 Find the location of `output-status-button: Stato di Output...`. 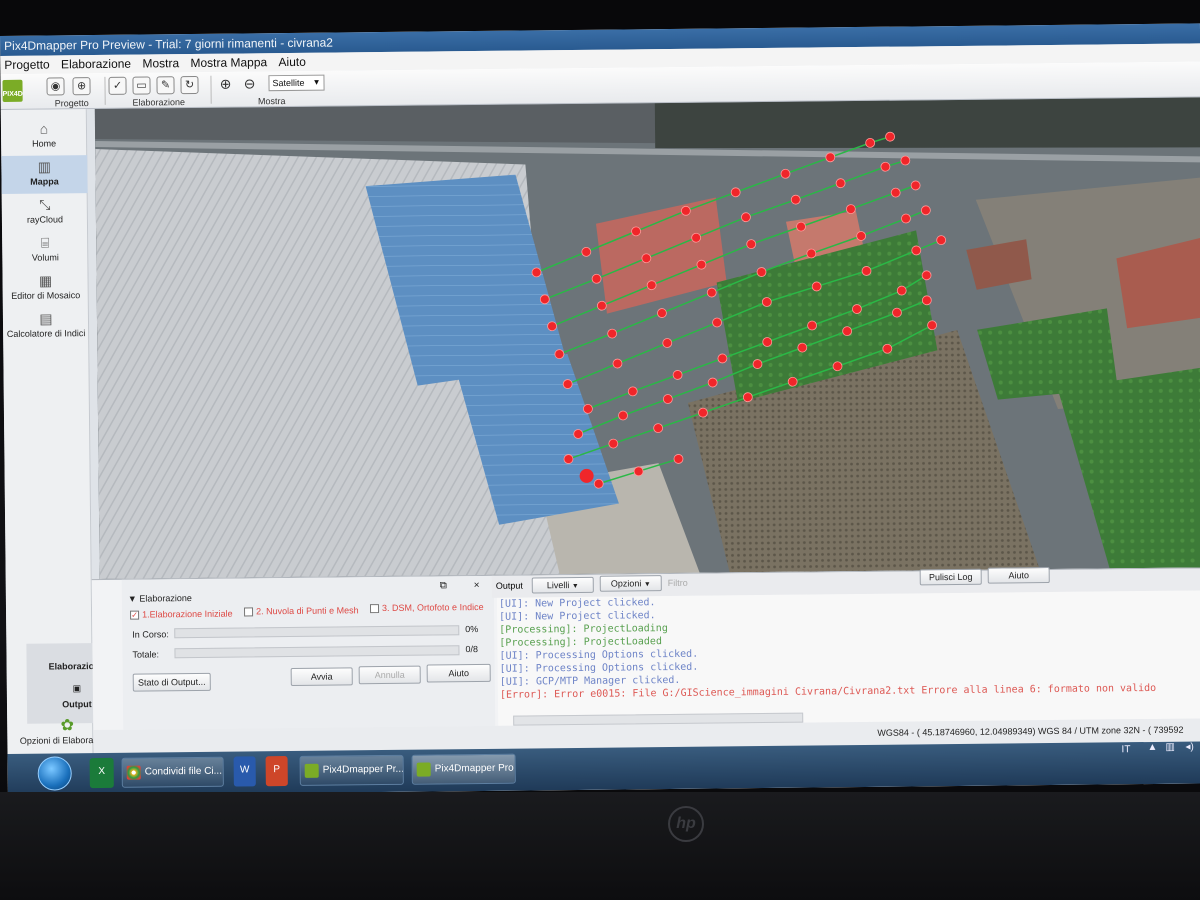

output-status-button: Stato di Output... is located at coordinates (171, 682).